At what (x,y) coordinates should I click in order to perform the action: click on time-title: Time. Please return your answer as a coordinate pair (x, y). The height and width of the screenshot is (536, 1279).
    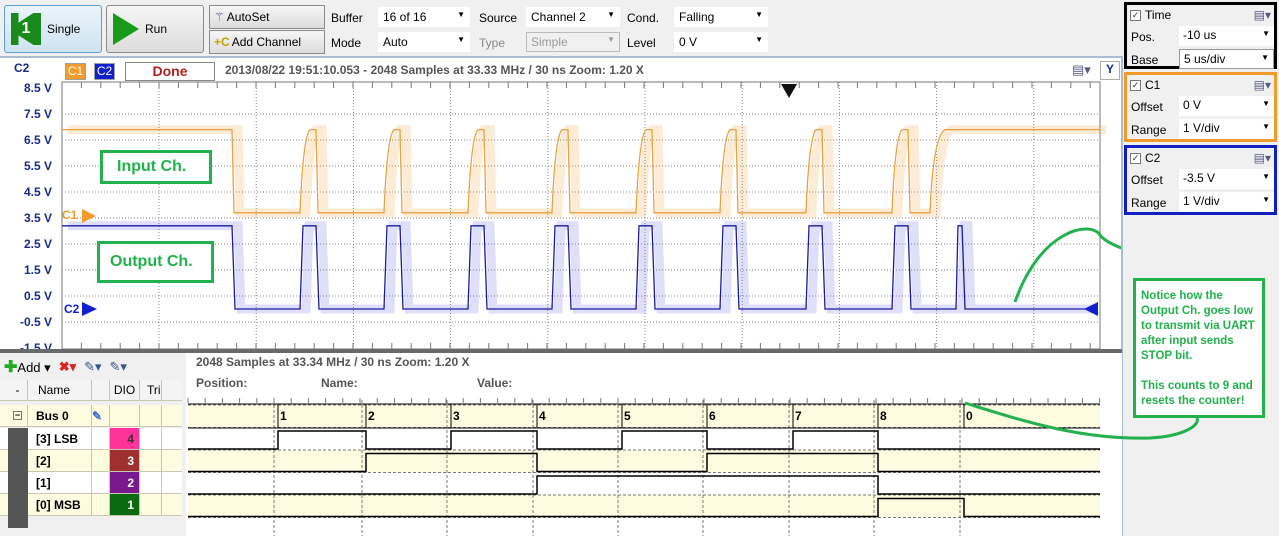
    Looking at the image, I should click on (1158, 15).